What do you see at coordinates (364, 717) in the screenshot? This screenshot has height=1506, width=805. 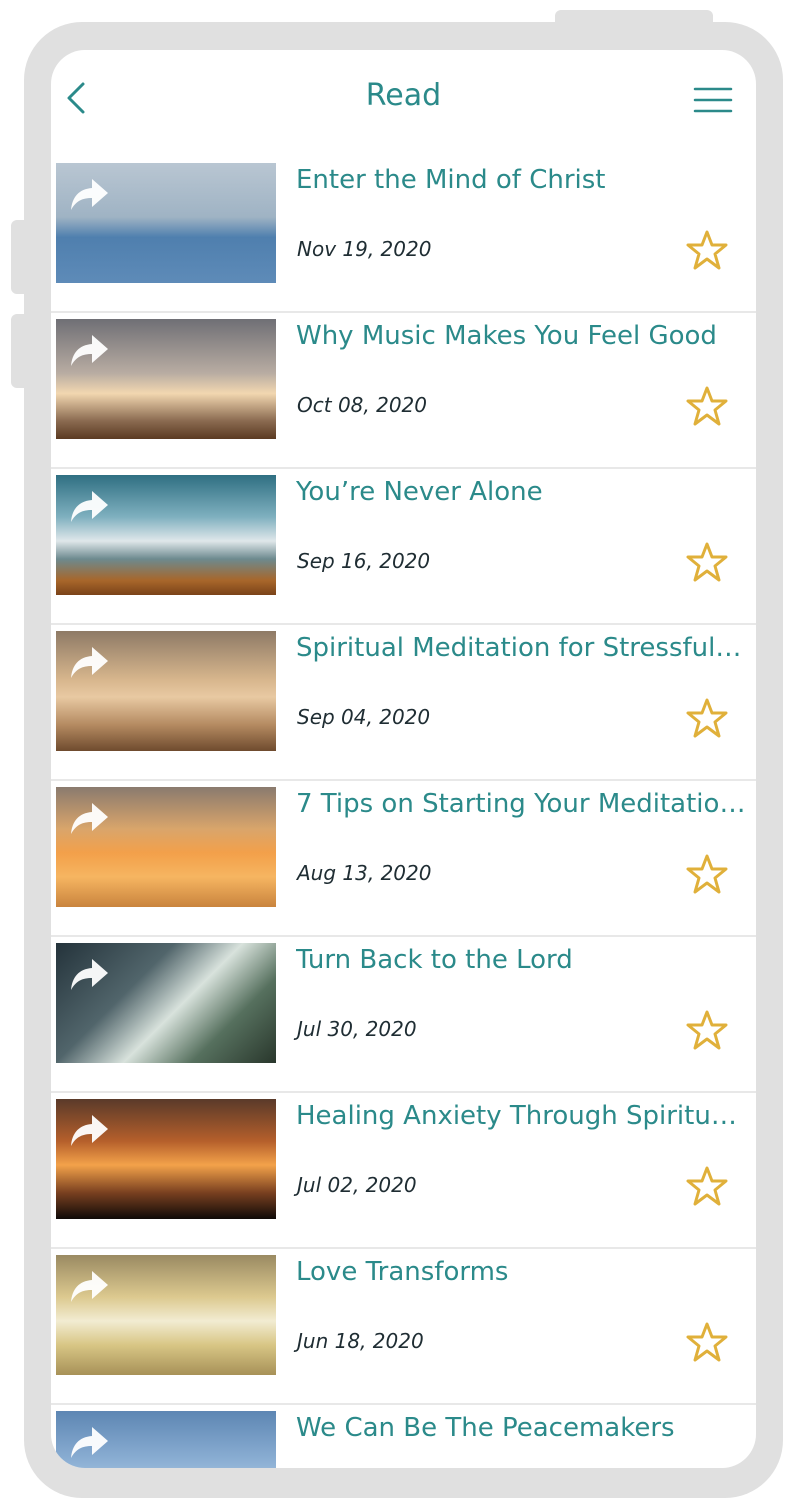 I see `article-date: Sep 04, 2020` at bounding box center [364, 717].